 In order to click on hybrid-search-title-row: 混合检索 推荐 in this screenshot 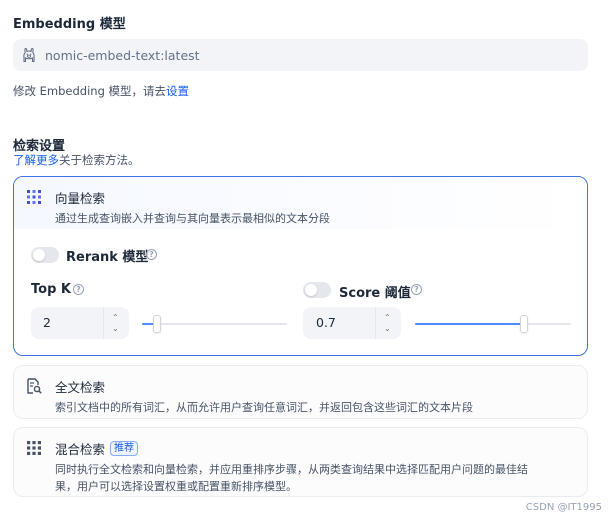, I will do `click(315, 448)`.